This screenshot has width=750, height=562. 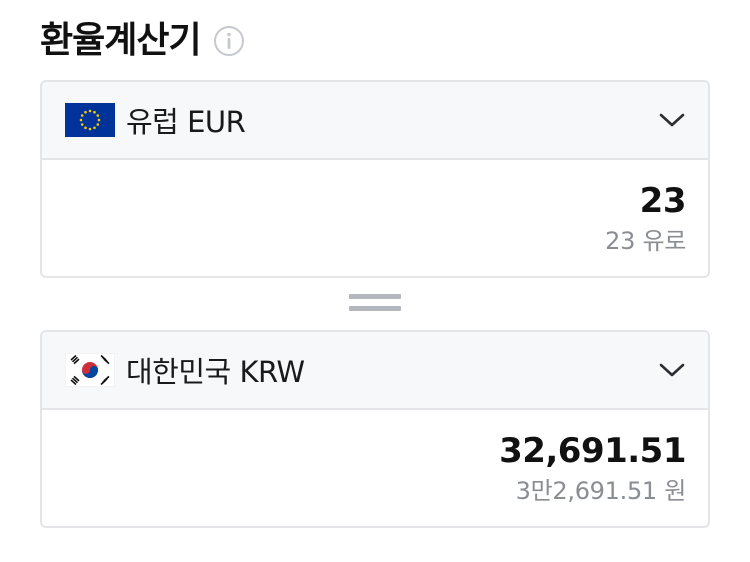 What do you see at coordinates (121, 40) in the screenshot?
I see `page-title: 환율계산기` at bounding box center [121, 40].